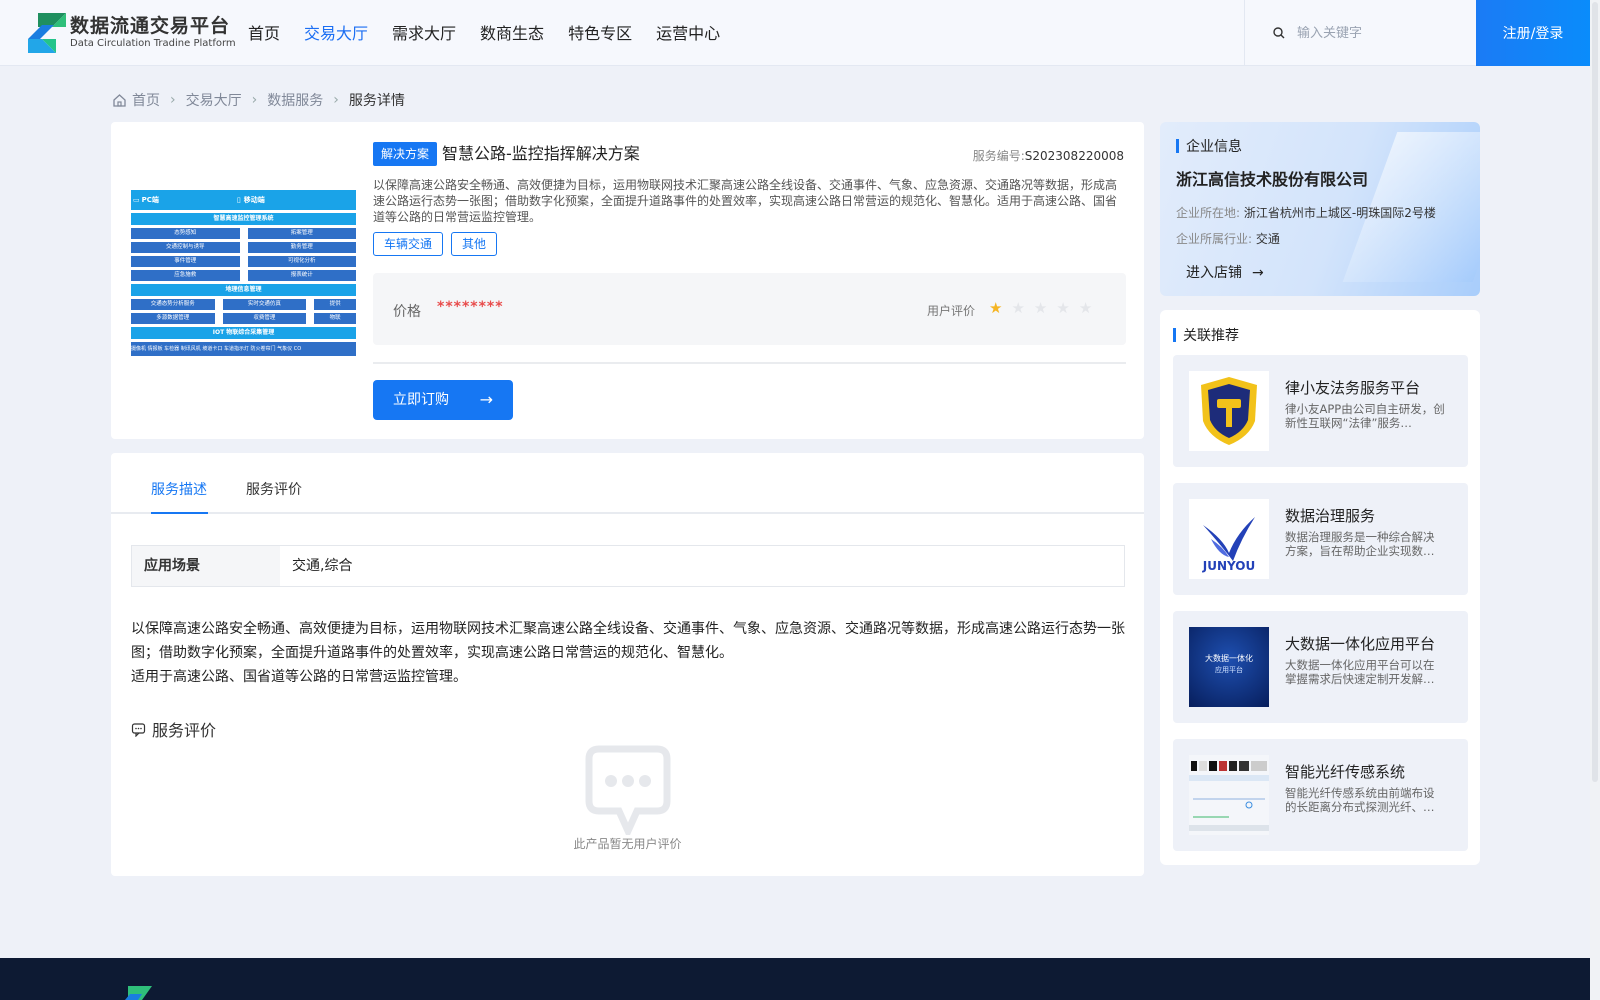  What do you see at coordinates (185, 275) in the screenshot?
I see `image-cell: 应急施救` at bounding box center [185, 275].